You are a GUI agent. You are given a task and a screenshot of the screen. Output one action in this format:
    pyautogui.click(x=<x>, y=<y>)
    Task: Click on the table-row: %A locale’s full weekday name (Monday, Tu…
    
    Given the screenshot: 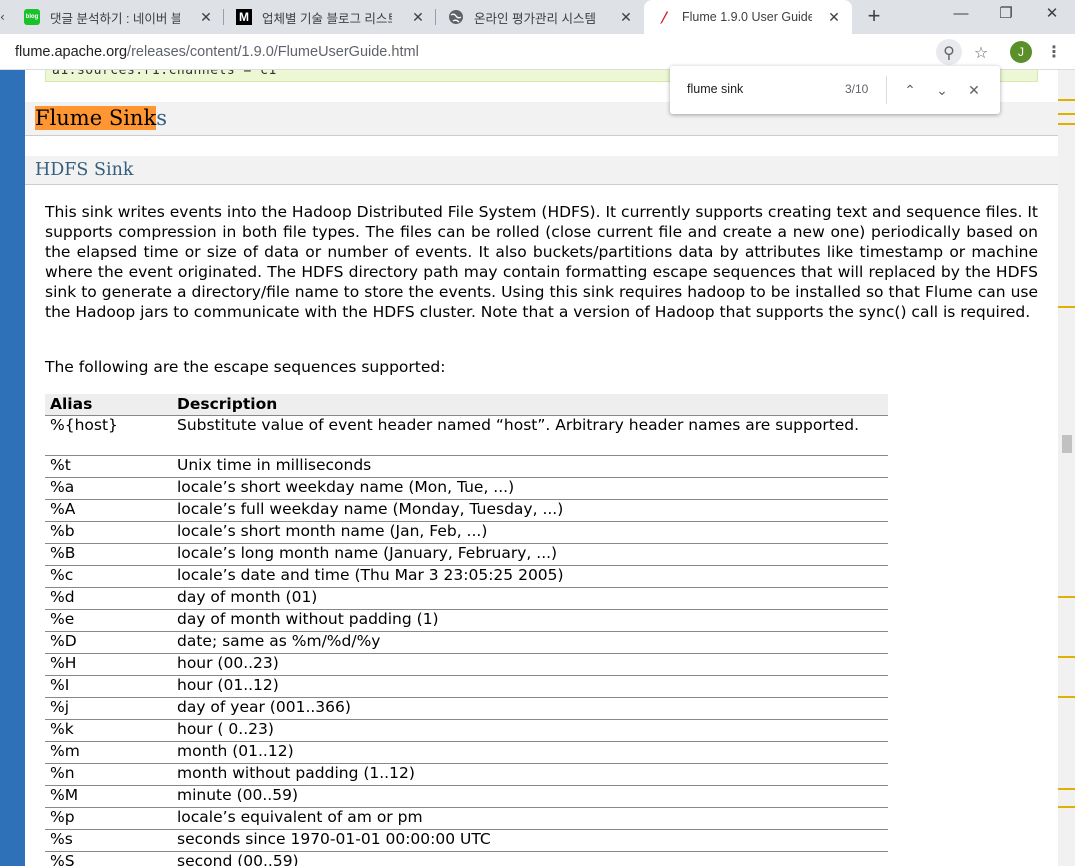 What is the action you would take?
    pyautogui.click(x=466, y=510)
    